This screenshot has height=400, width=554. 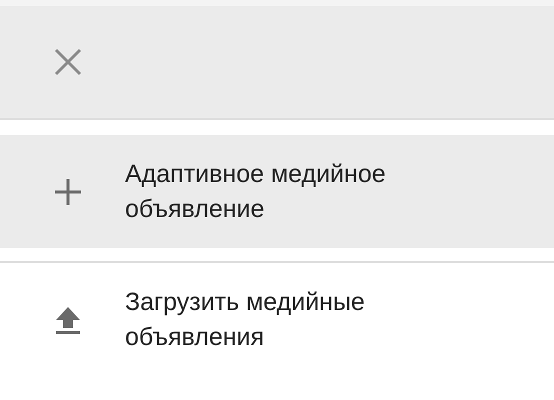 I want to click on close-icon, so click(x=68, y=62).